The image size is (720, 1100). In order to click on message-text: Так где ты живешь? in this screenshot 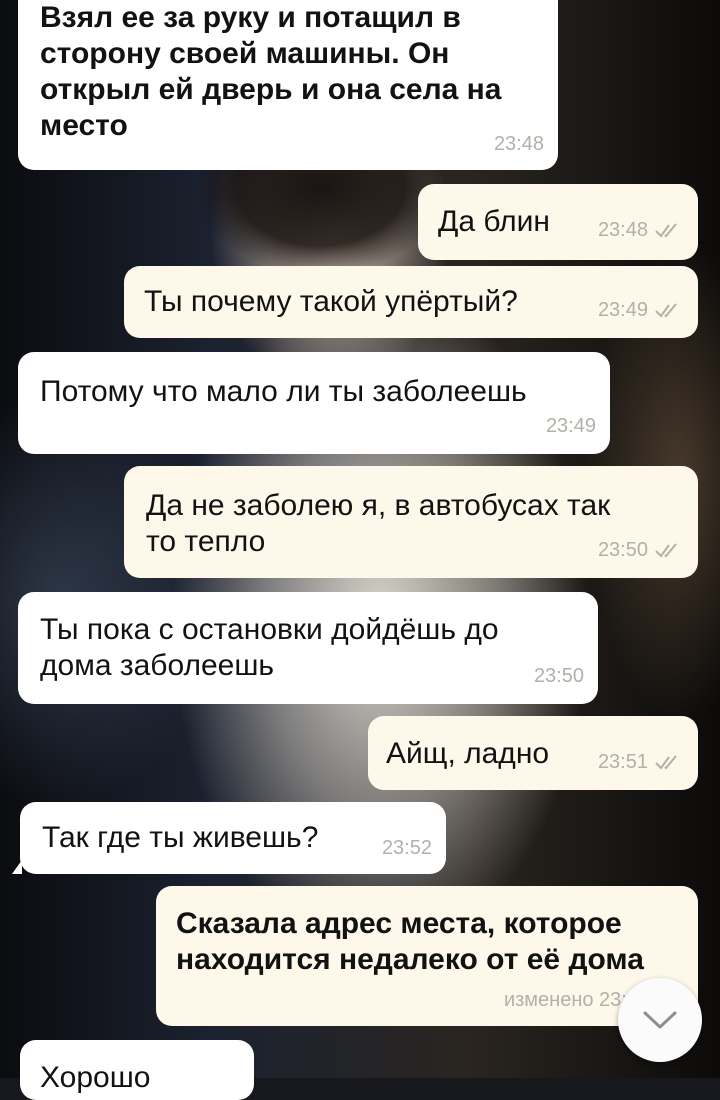, I will do `click(180, 837)`.